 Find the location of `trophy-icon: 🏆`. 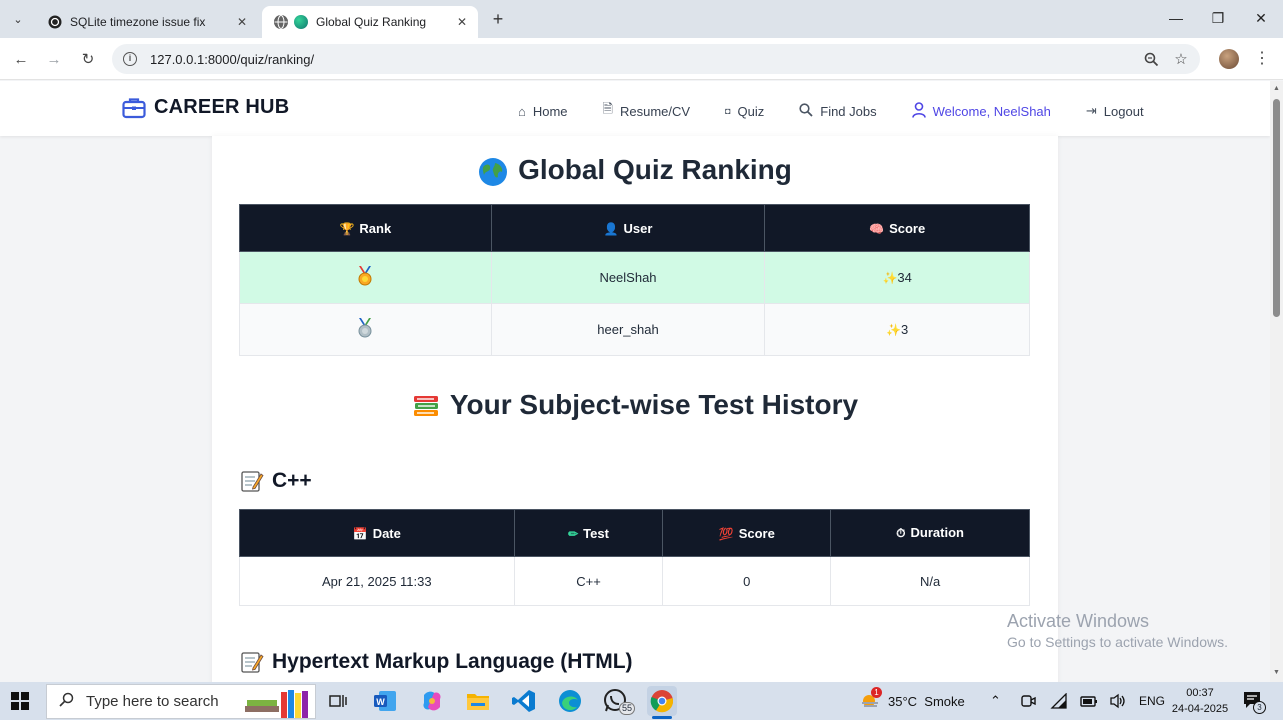

trophy-icon: 🏆 is located at coordinates (347, 228).